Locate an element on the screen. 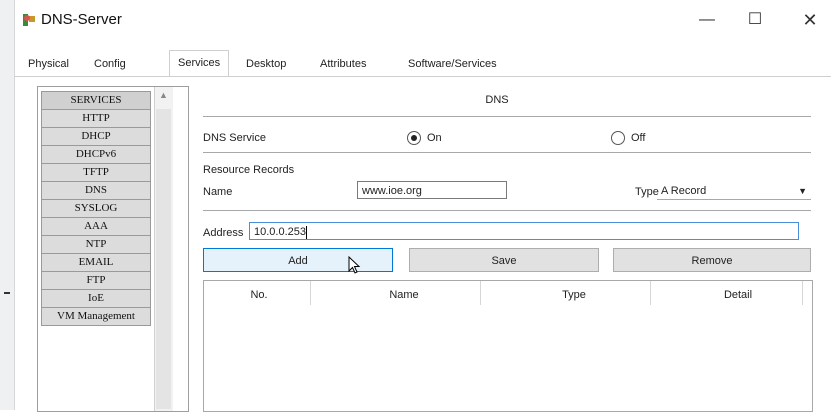  type-select-value: A Record is located at coordinates (684, 191).